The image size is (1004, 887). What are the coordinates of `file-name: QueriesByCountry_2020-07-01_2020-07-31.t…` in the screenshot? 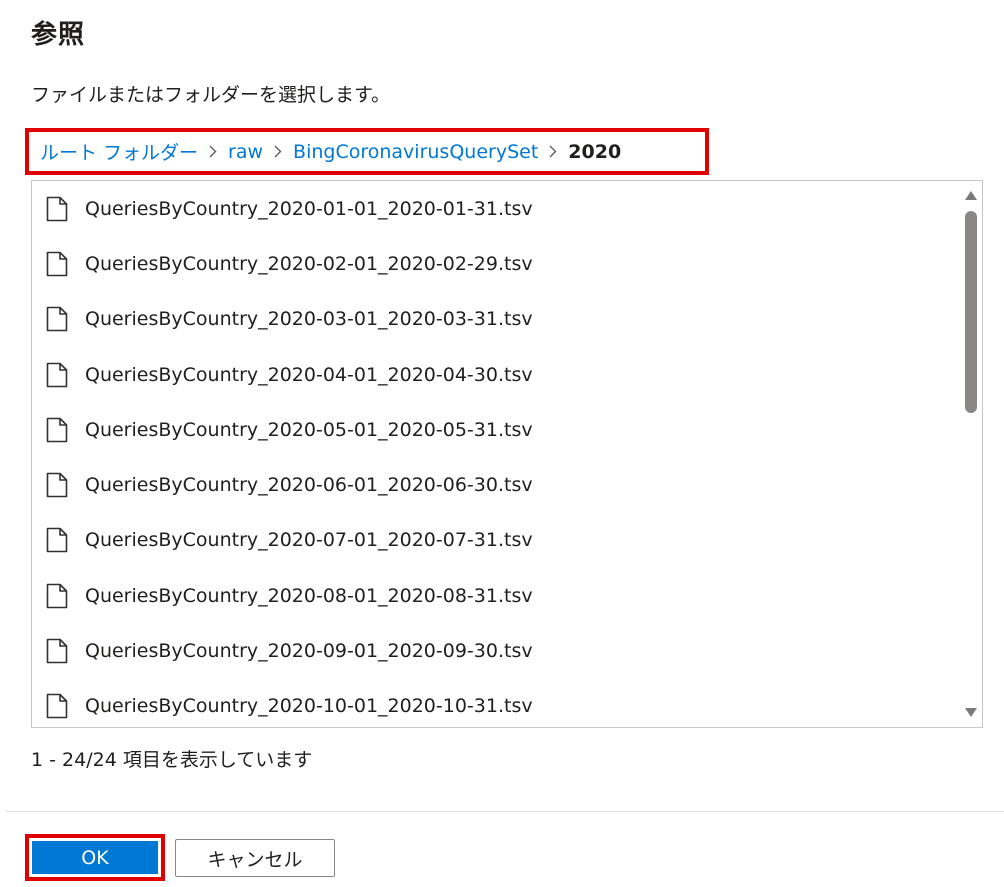 It's located at (309, 540).